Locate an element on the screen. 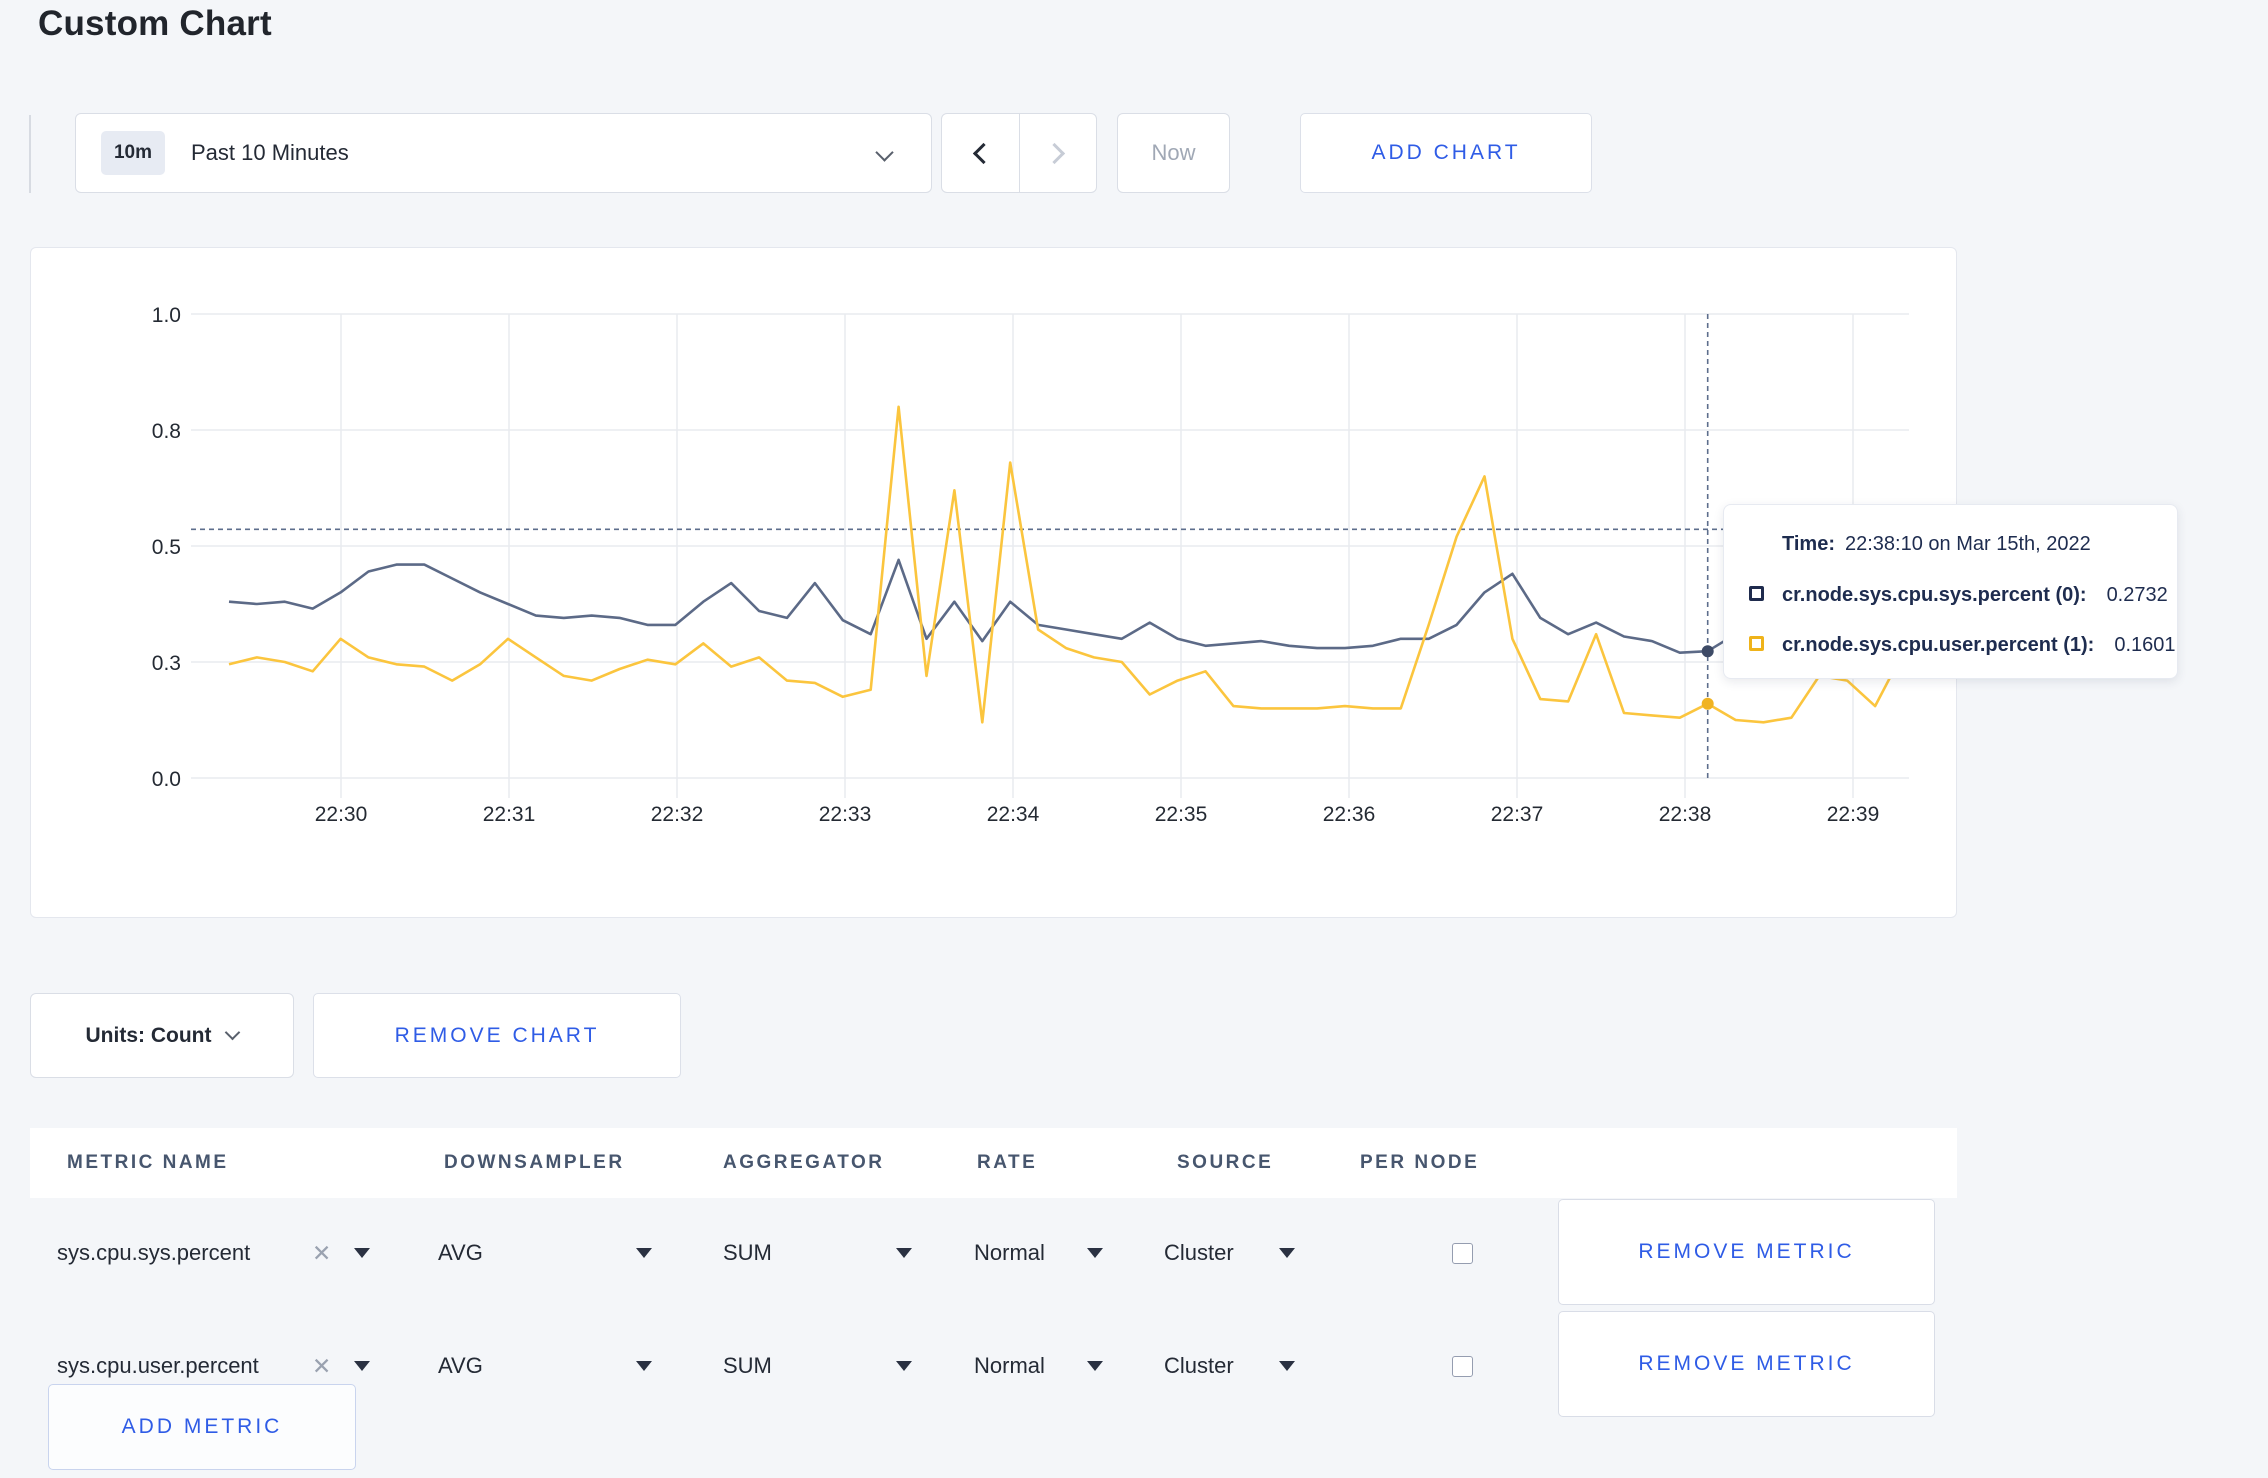 The width and height of the screenshot is (2268, 1478). tooltip-series-value: 0.2732 is located at coordinates (2137, 594).